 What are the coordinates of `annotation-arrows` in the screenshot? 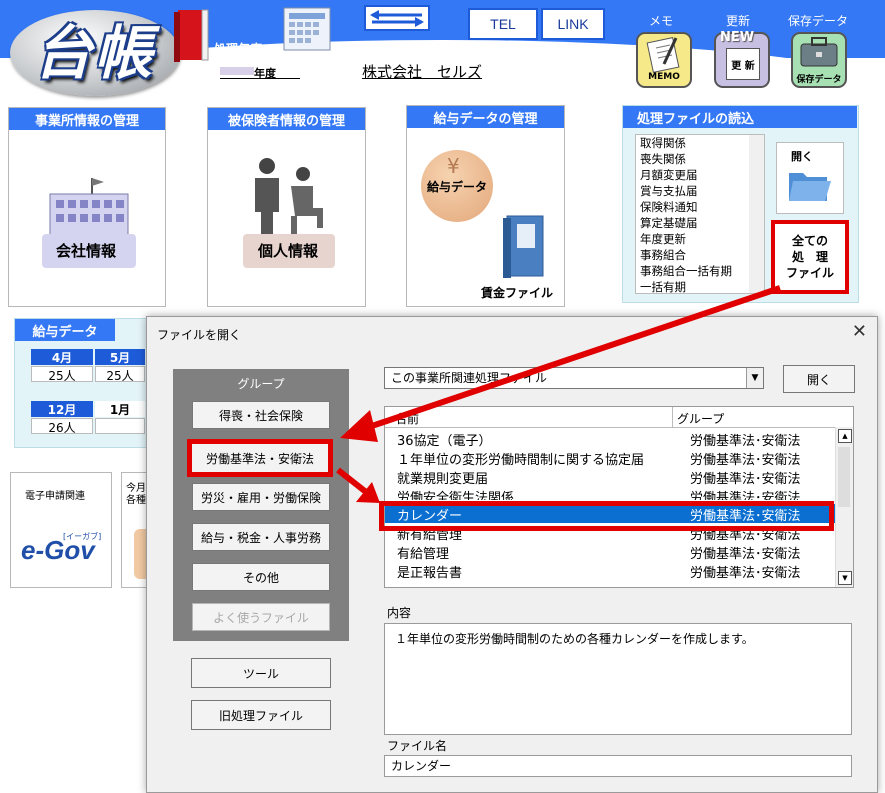 It's located at (558, 394).